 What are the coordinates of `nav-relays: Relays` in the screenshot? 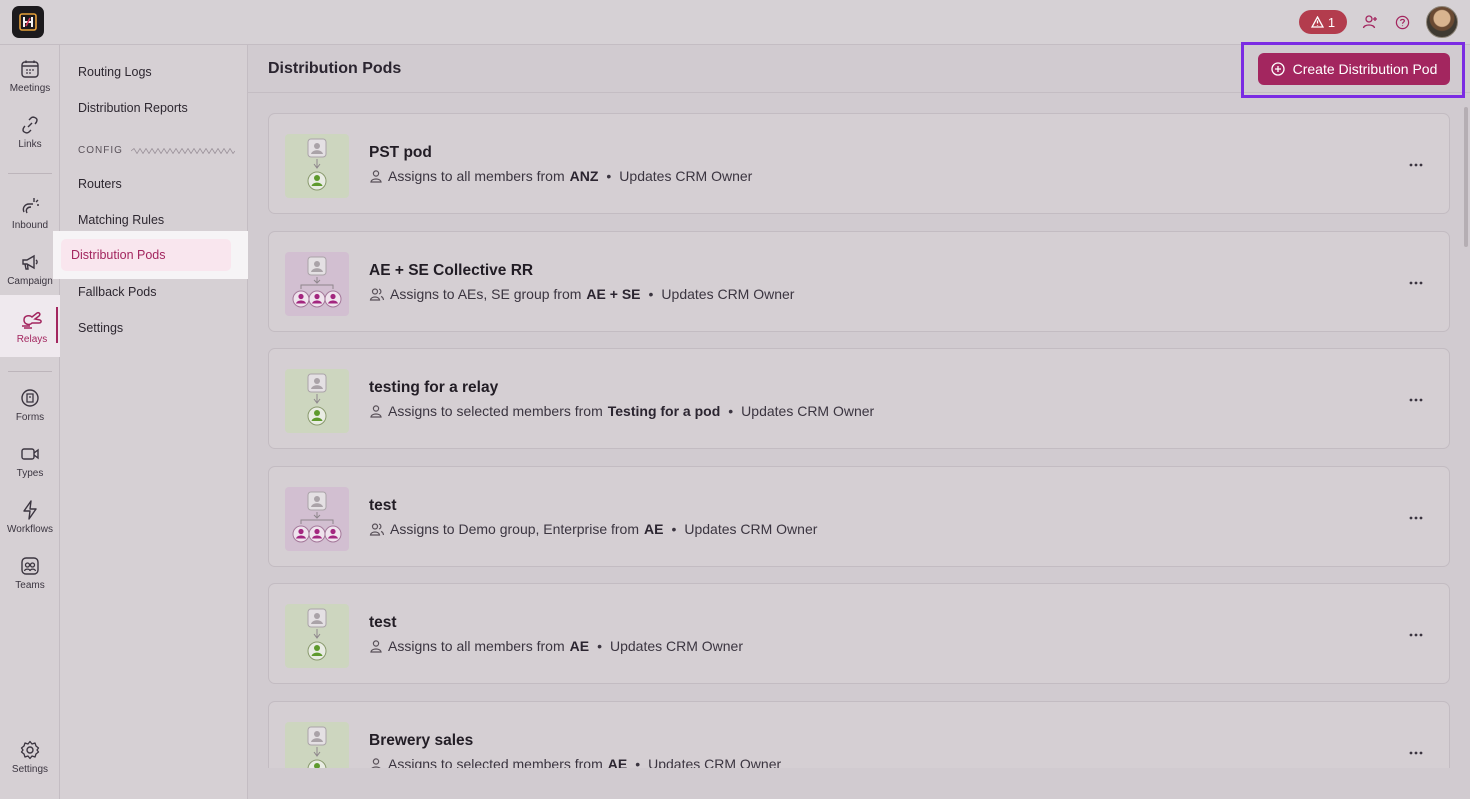 It's located at (32, 326).